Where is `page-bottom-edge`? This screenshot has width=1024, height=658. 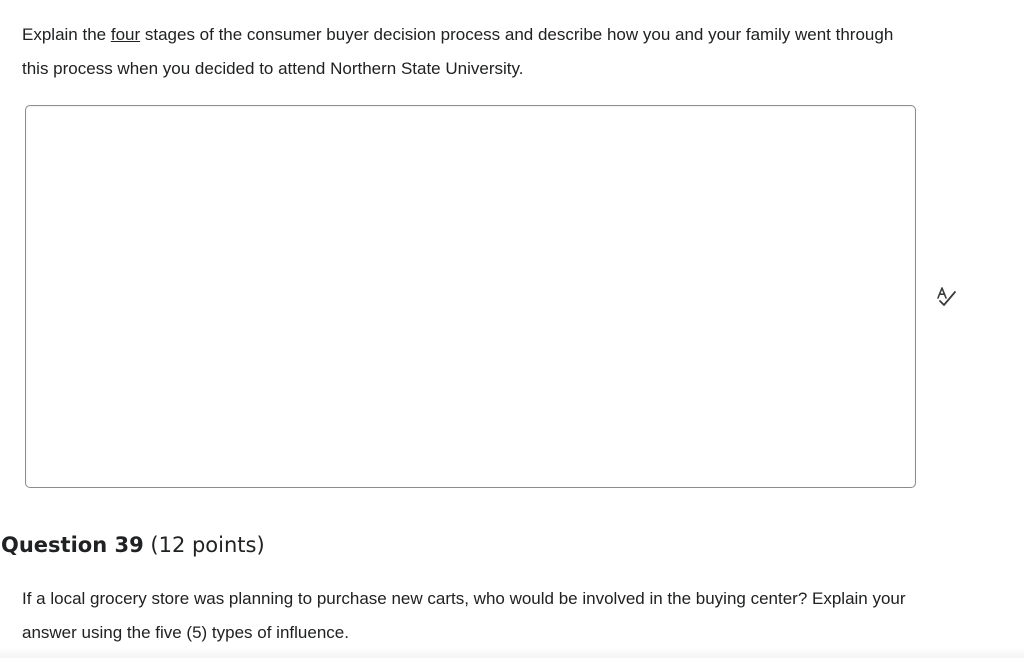 page-bottom-edge is located at coordinates (512, 653).